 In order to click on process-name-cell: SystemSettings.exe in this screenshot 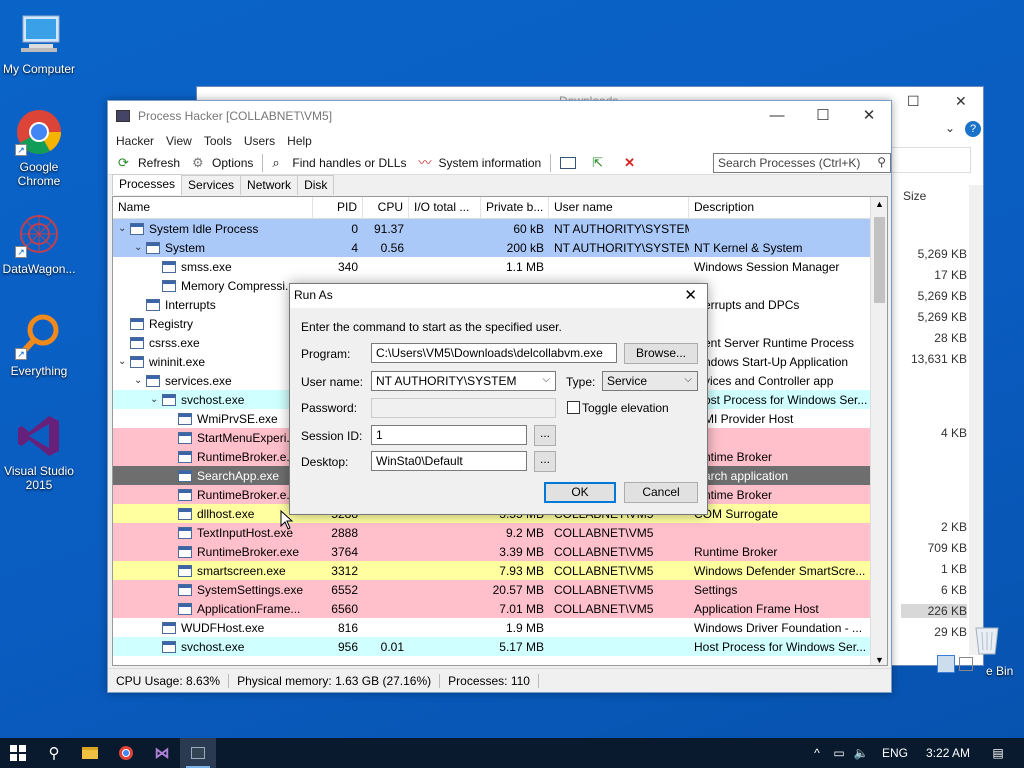, I will do `click(213, 590)`.